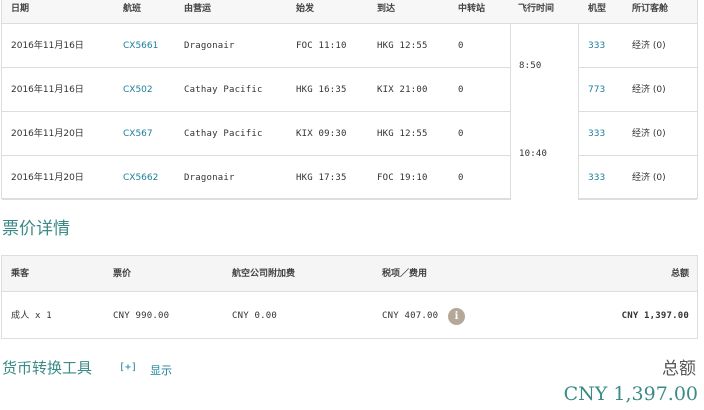 The image size is (704, 410). Describe the element at coordinates (141, 316) in the screenshot. I see `fare-amount: CNY 990.00` at that location.